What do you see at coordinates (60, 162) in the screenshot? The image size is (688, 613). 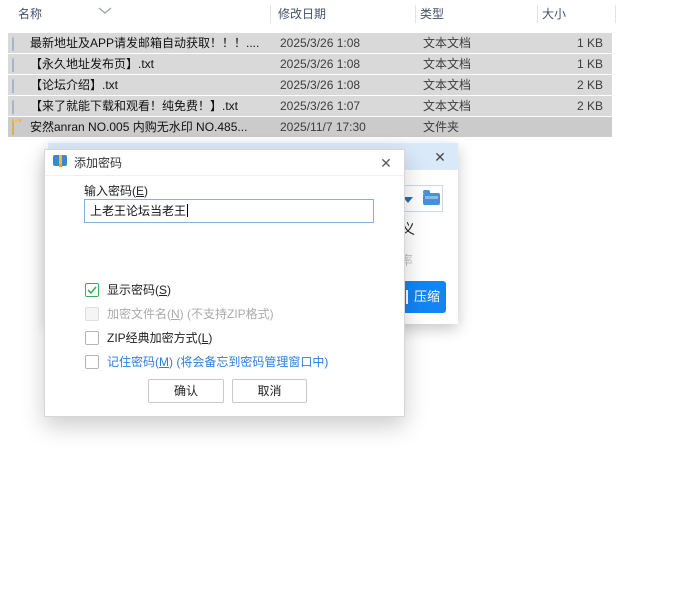 I see `bandizip-zip-icon` at bounding box center [60, 162].